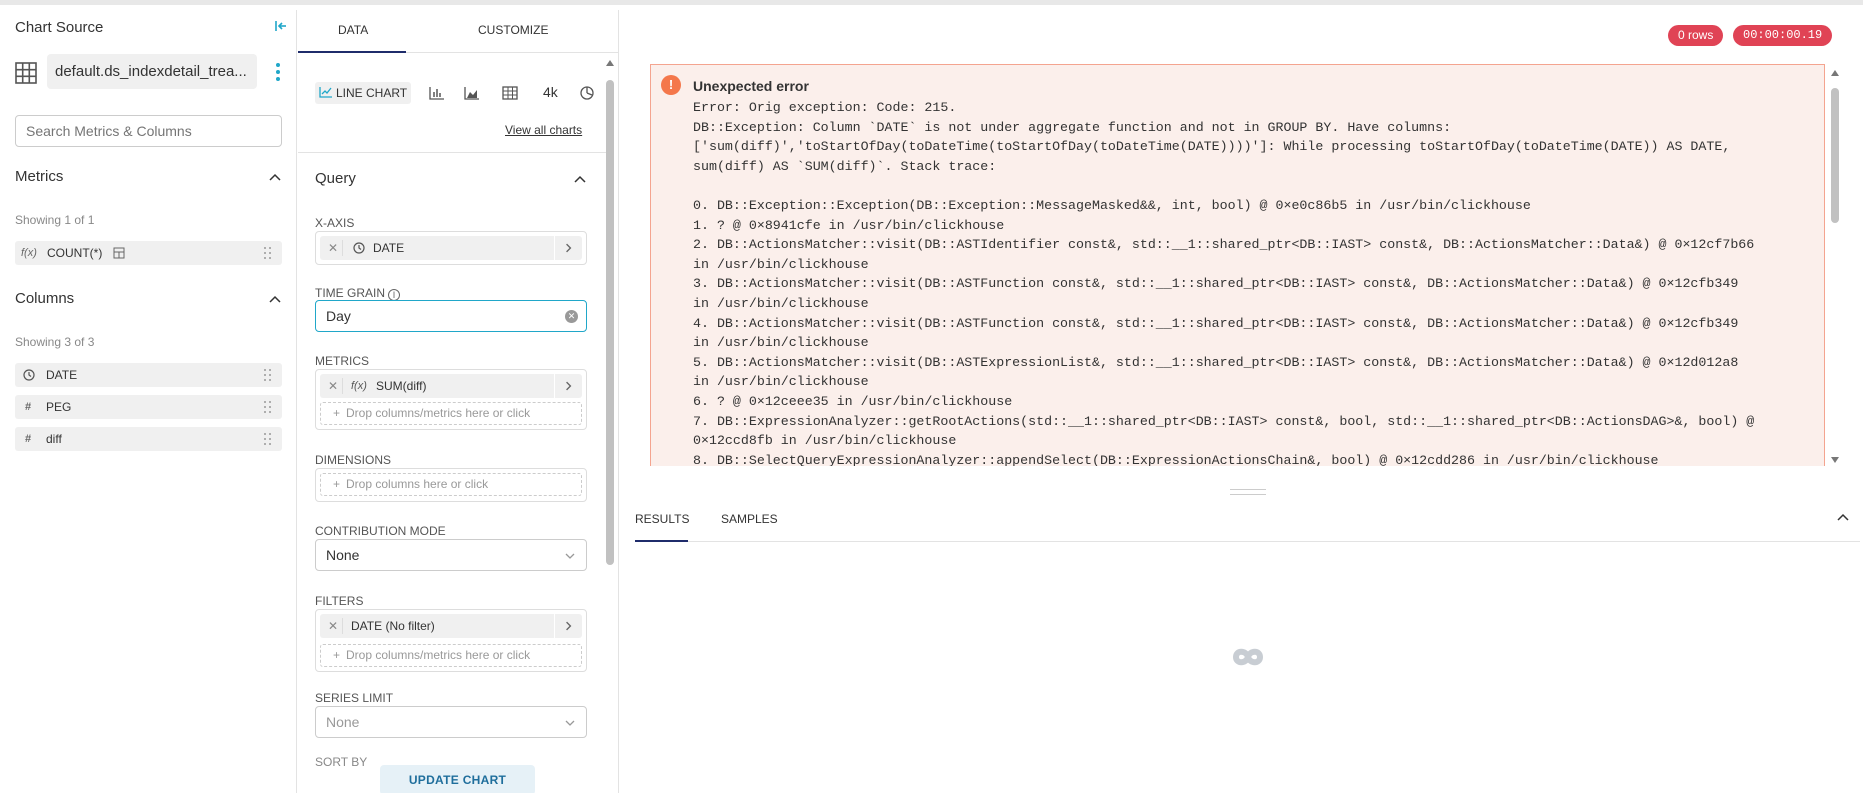 The height and width of the screenshot is (793, 1863). What do you see at coordinates (55, 342) in the screenshot?
I see `columns-showing-count: Showing 3 of 3` at bounding box center [55, 342].